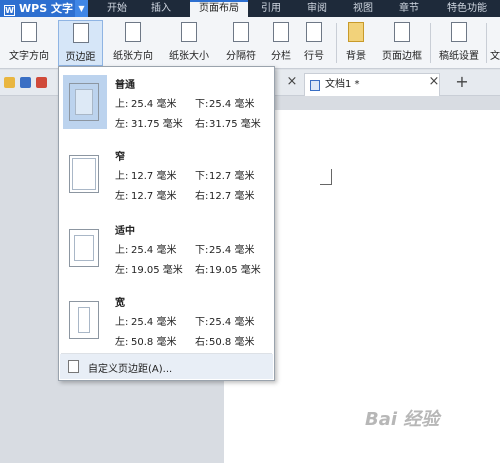 This screenshot has width=500, height=463. I want to click on paper-size-button: 纸张大小, so click(189, 43).